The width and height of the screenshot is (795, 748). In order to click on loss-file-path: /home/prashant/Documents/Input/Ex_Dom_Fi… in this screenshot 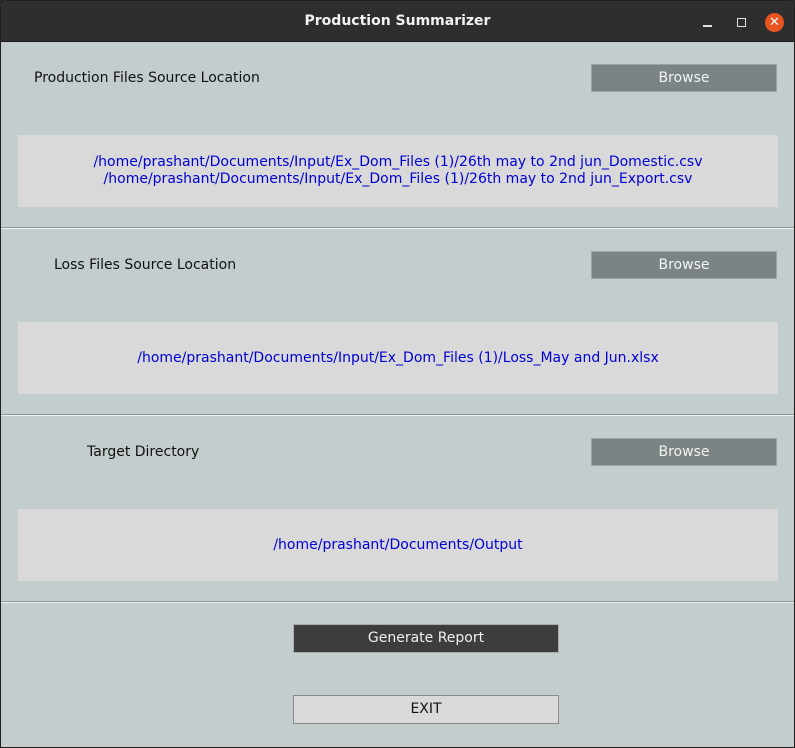, I will do `click(398, 357)`.